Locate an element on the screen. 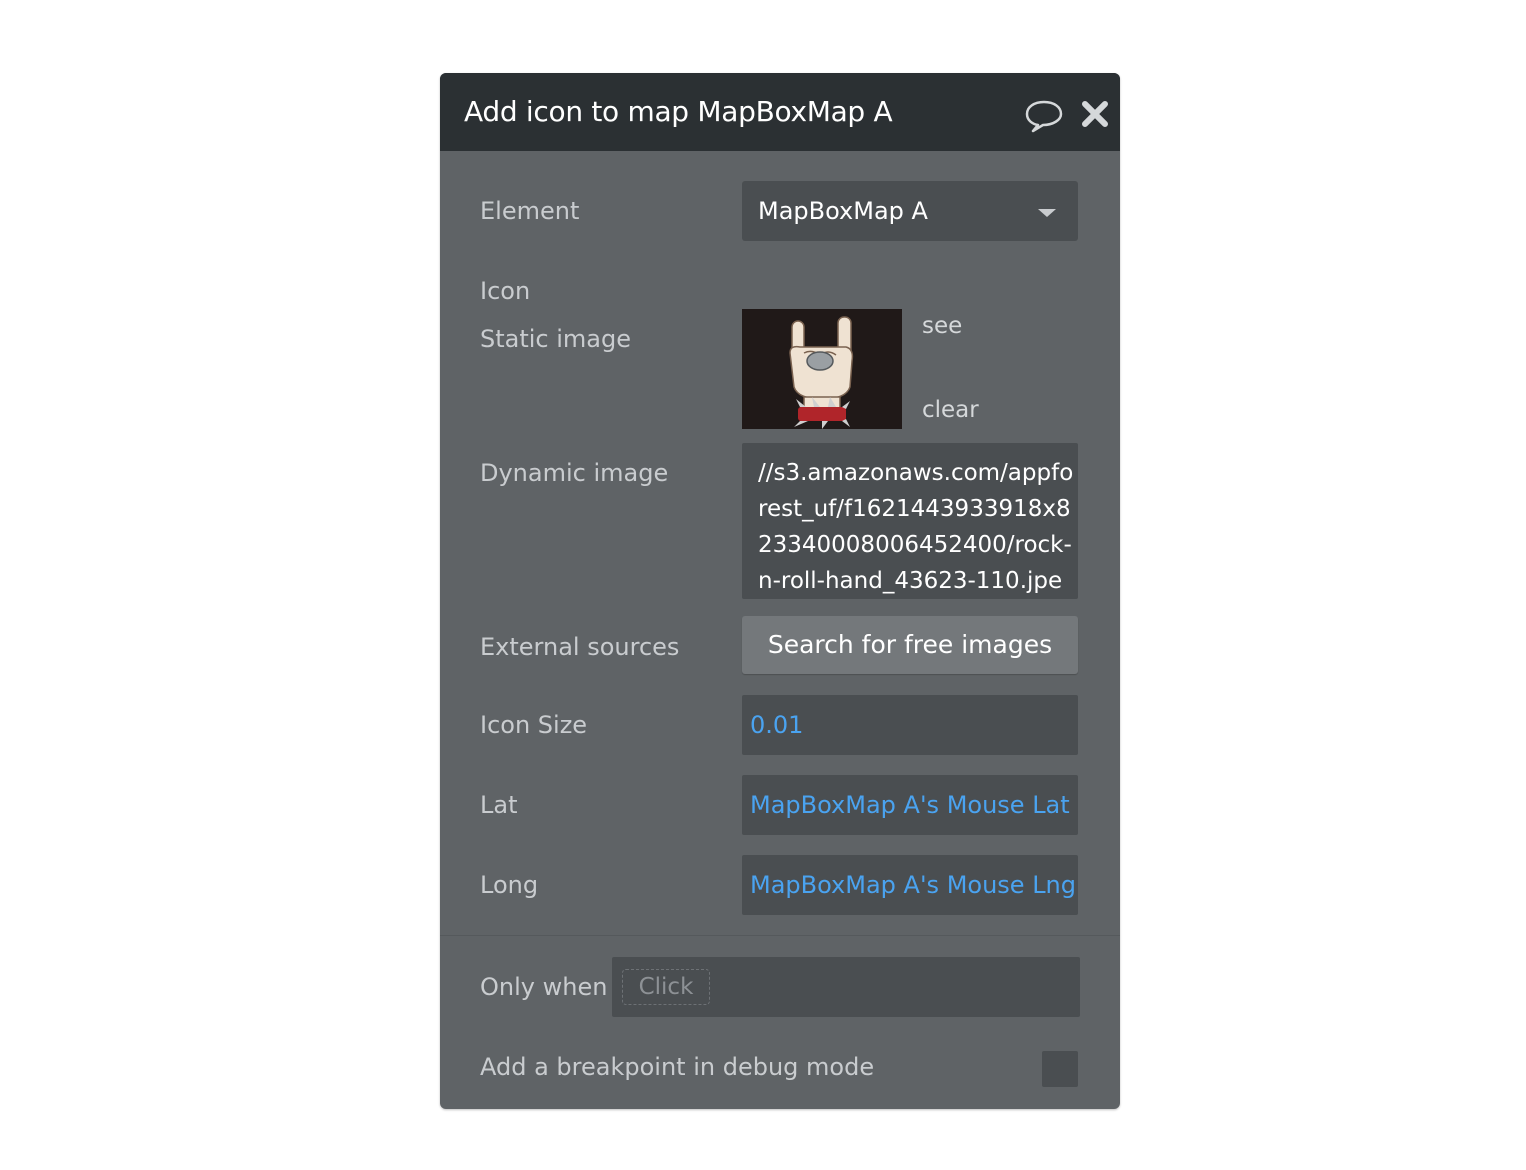  static-image-thumbnail is located at coordinates (822, 369).